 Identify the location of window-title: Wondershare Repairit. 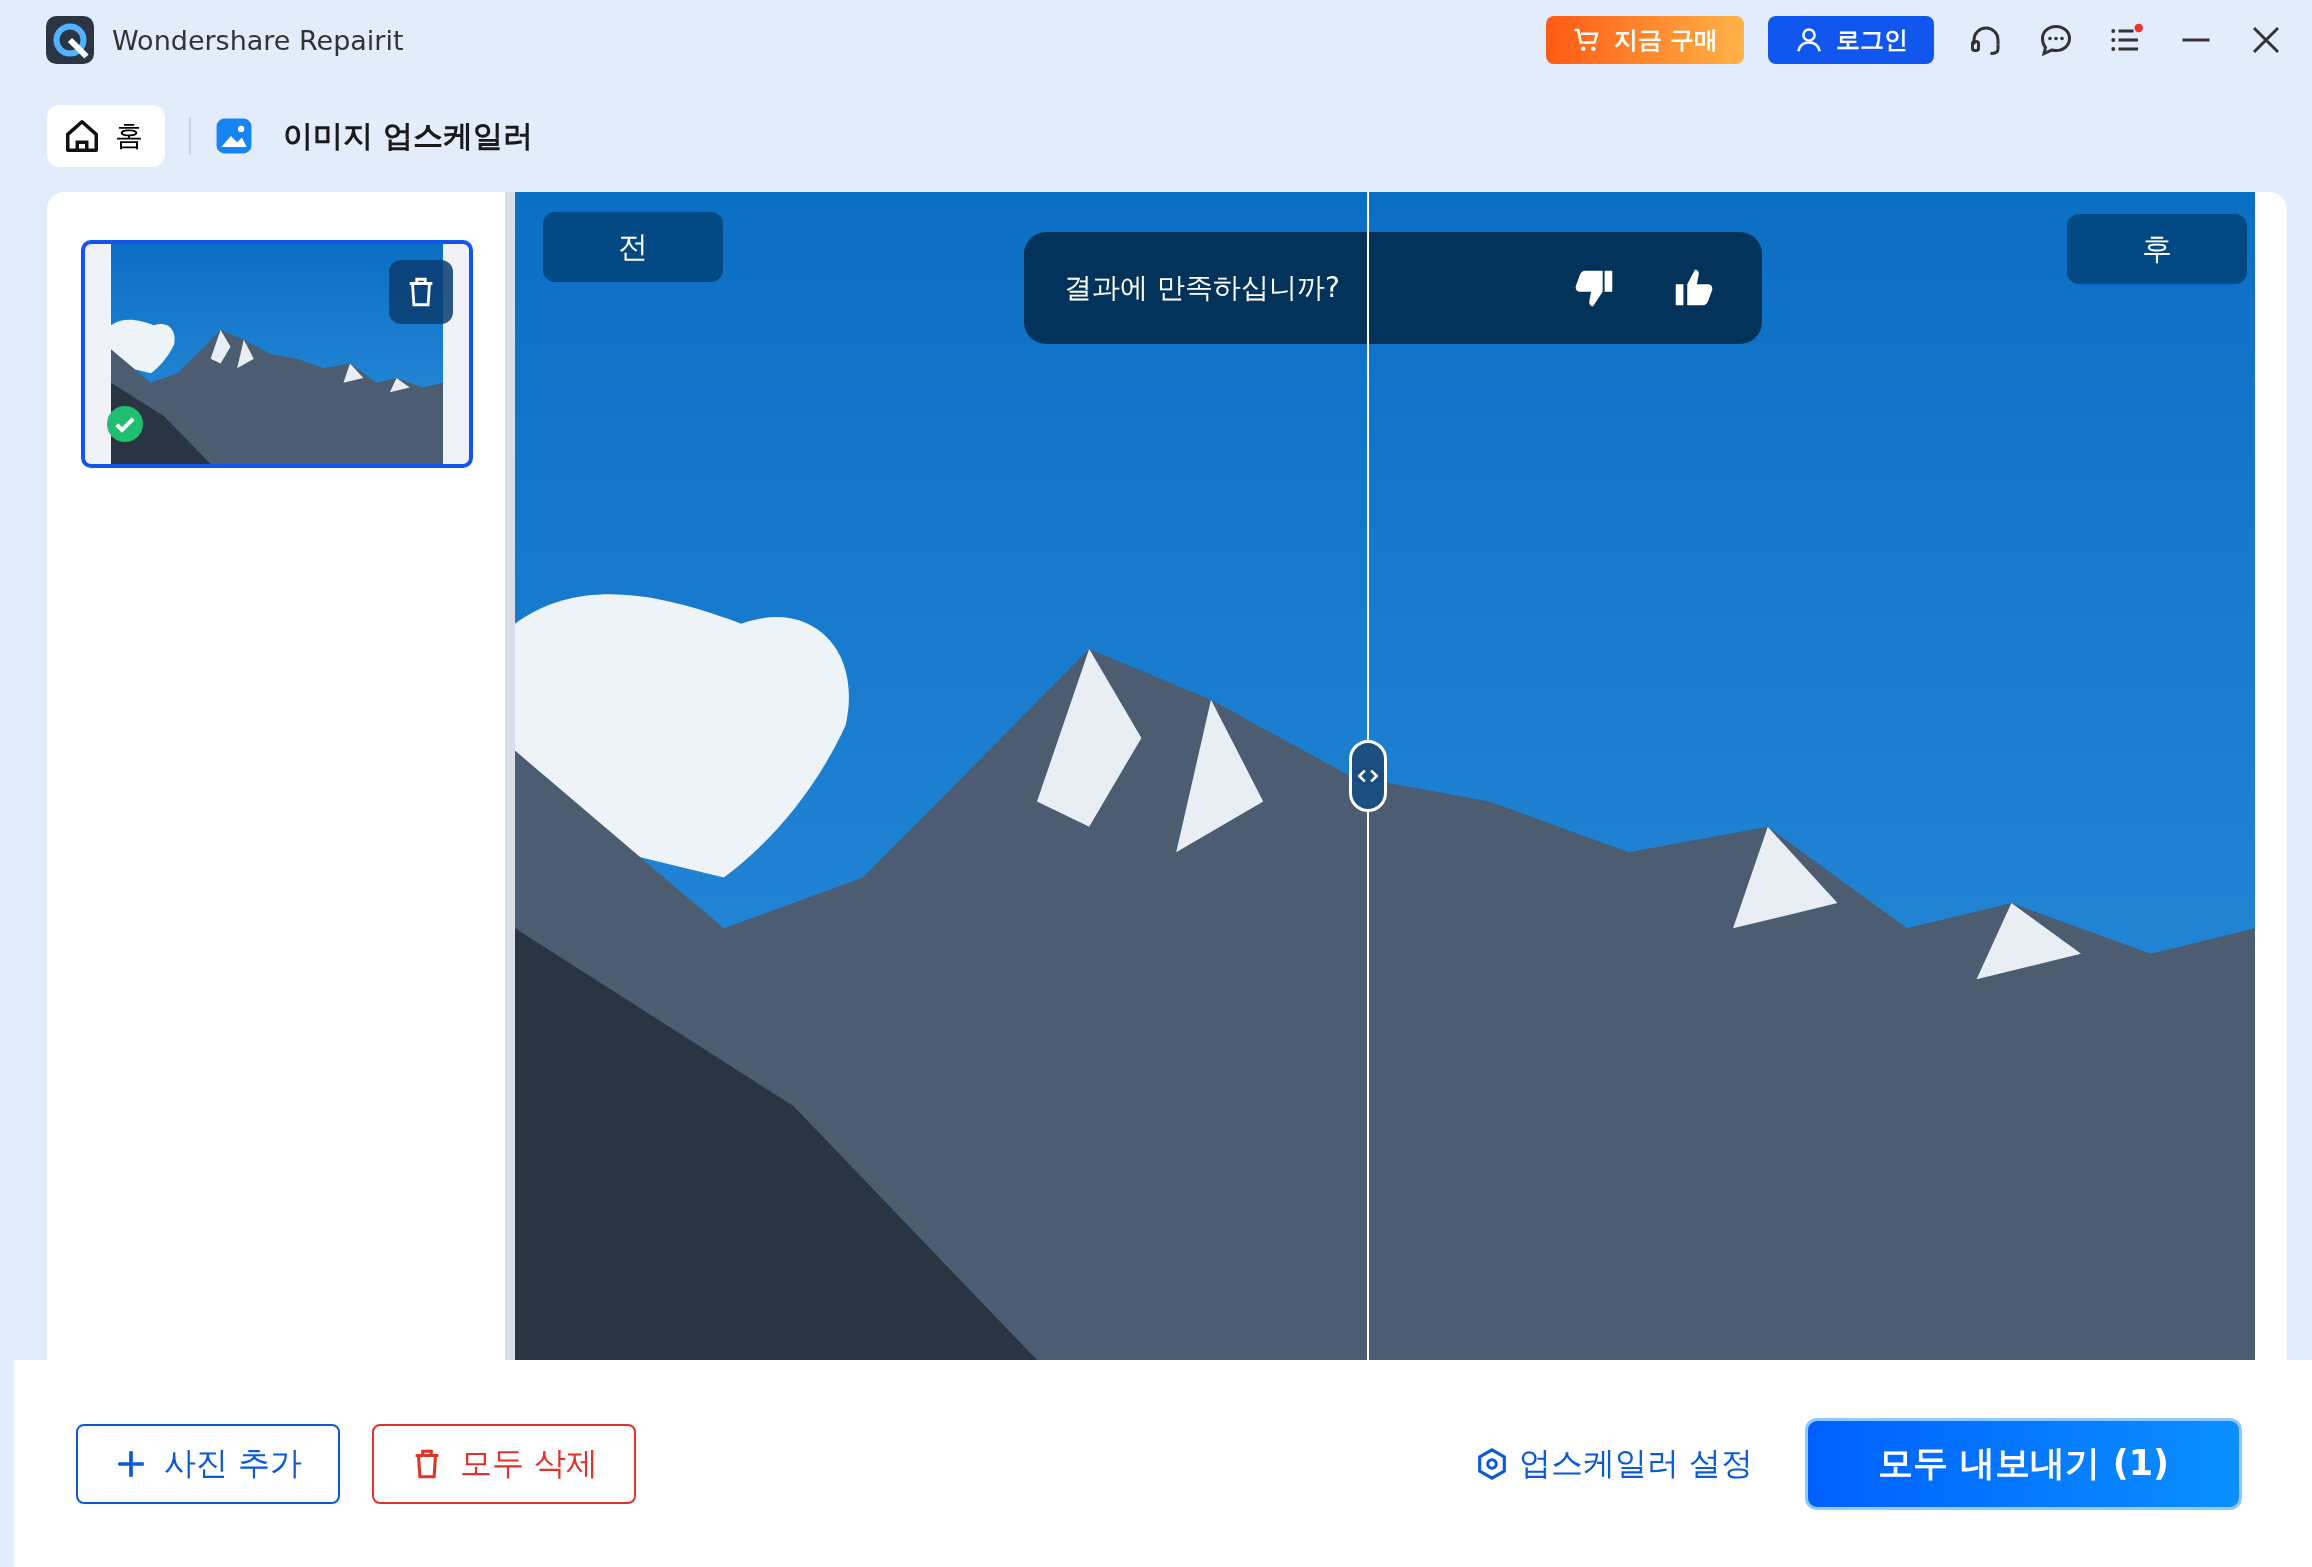
(258, 40).